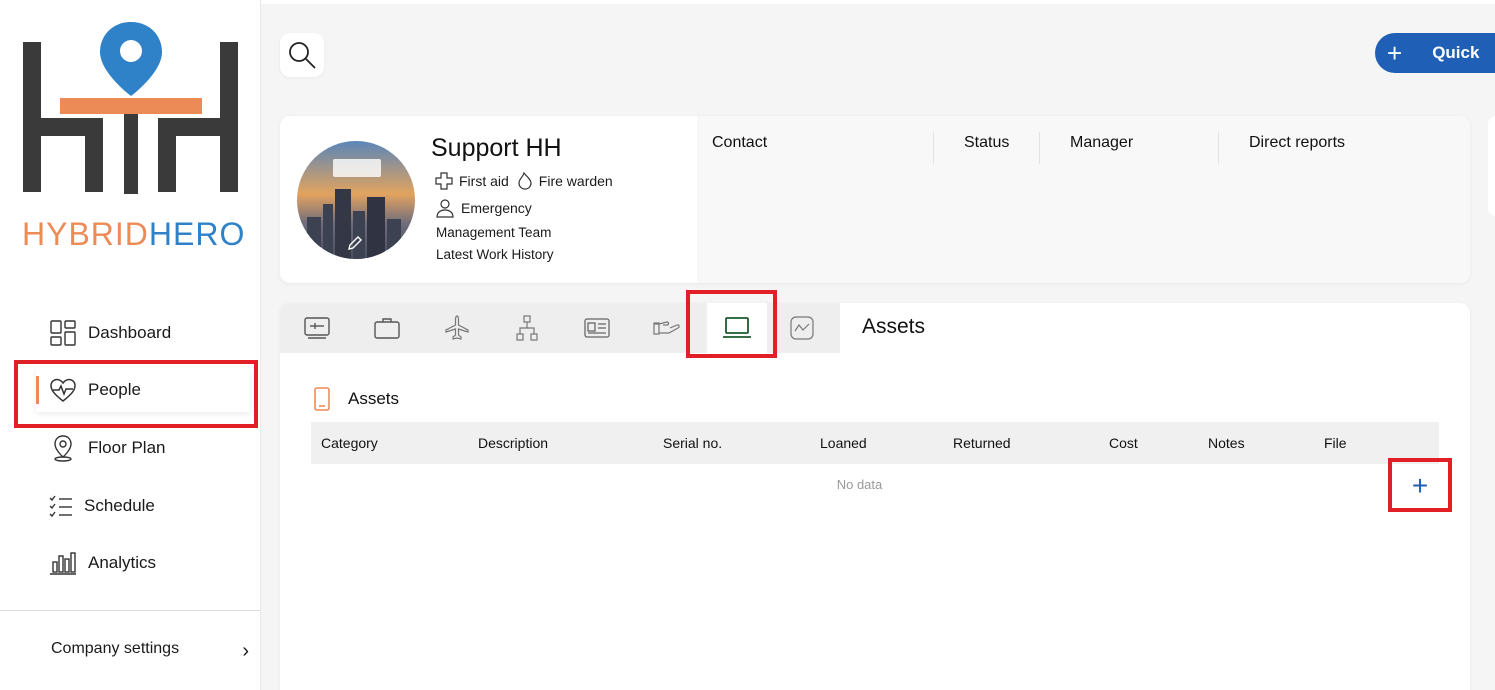 The image size is (1495, 690). Describe the element at coordinates (740, 142) in the screenshot. I see `column-contact: Contact` at that location.